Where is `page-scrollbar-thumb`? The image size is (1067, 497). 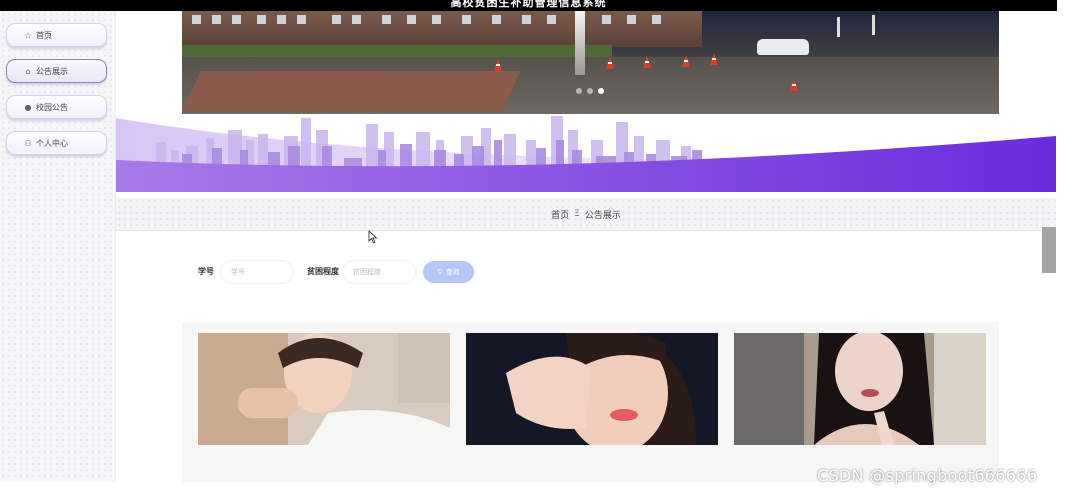
page-scrollbar-thumb is located at coordinates (1049, 250).